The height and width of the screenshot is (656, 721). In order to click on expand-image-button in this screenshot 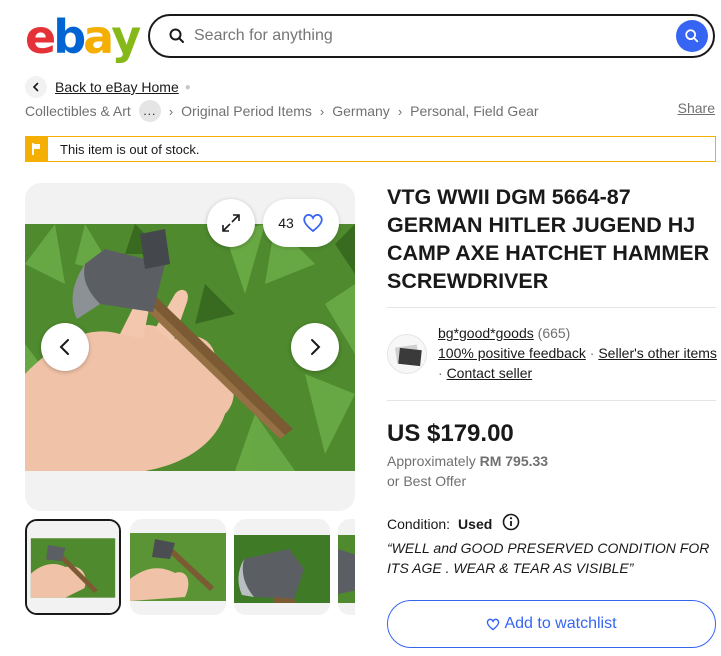, I will do `click(231, 223)`.